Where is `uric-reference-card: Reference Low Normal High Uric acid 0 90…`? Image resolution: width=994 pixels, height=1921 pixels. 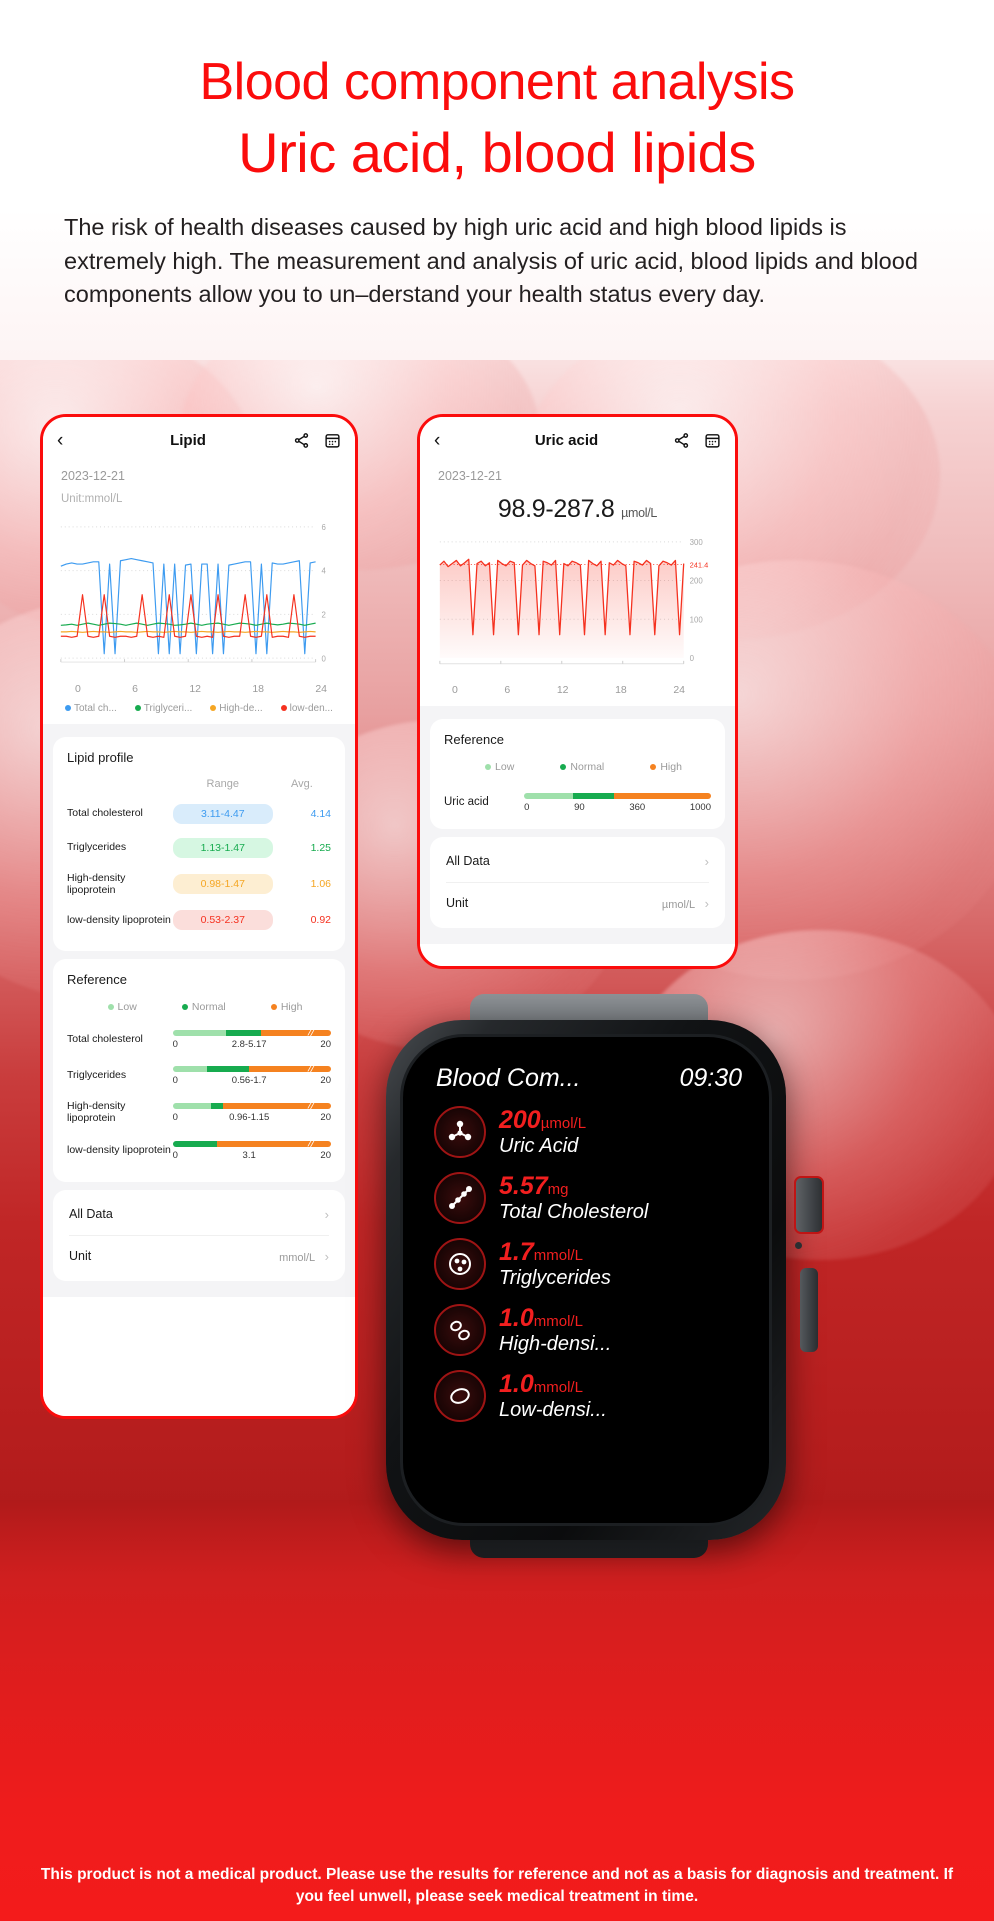
uric-reference-card: Reference Low Normal High Uric acid 0 90… is located at coordinates (577, 773).